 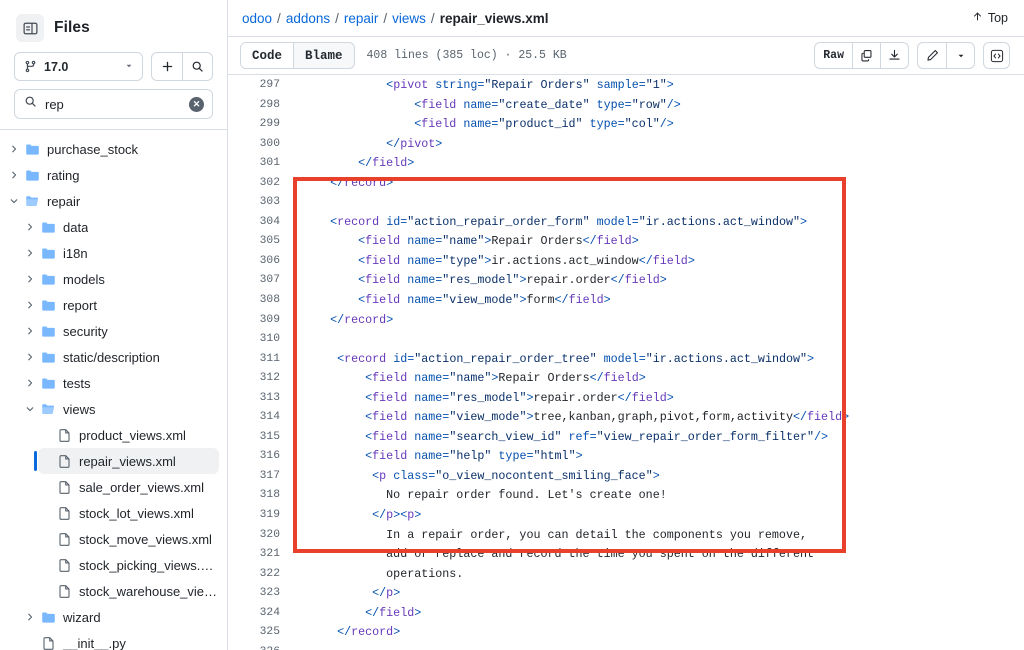 I want to click on line-number: 310, so click(x=261, y=340).